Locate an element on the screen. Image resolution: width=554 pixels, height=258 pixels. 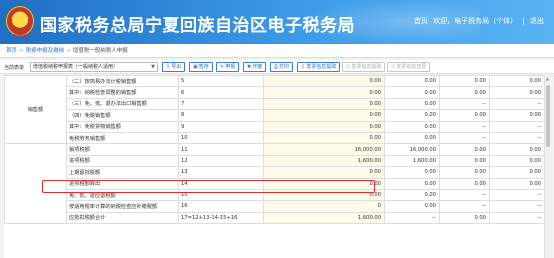
invoice-extract-button: ⇩发票信息提取 is located at coordinates (319, 67).